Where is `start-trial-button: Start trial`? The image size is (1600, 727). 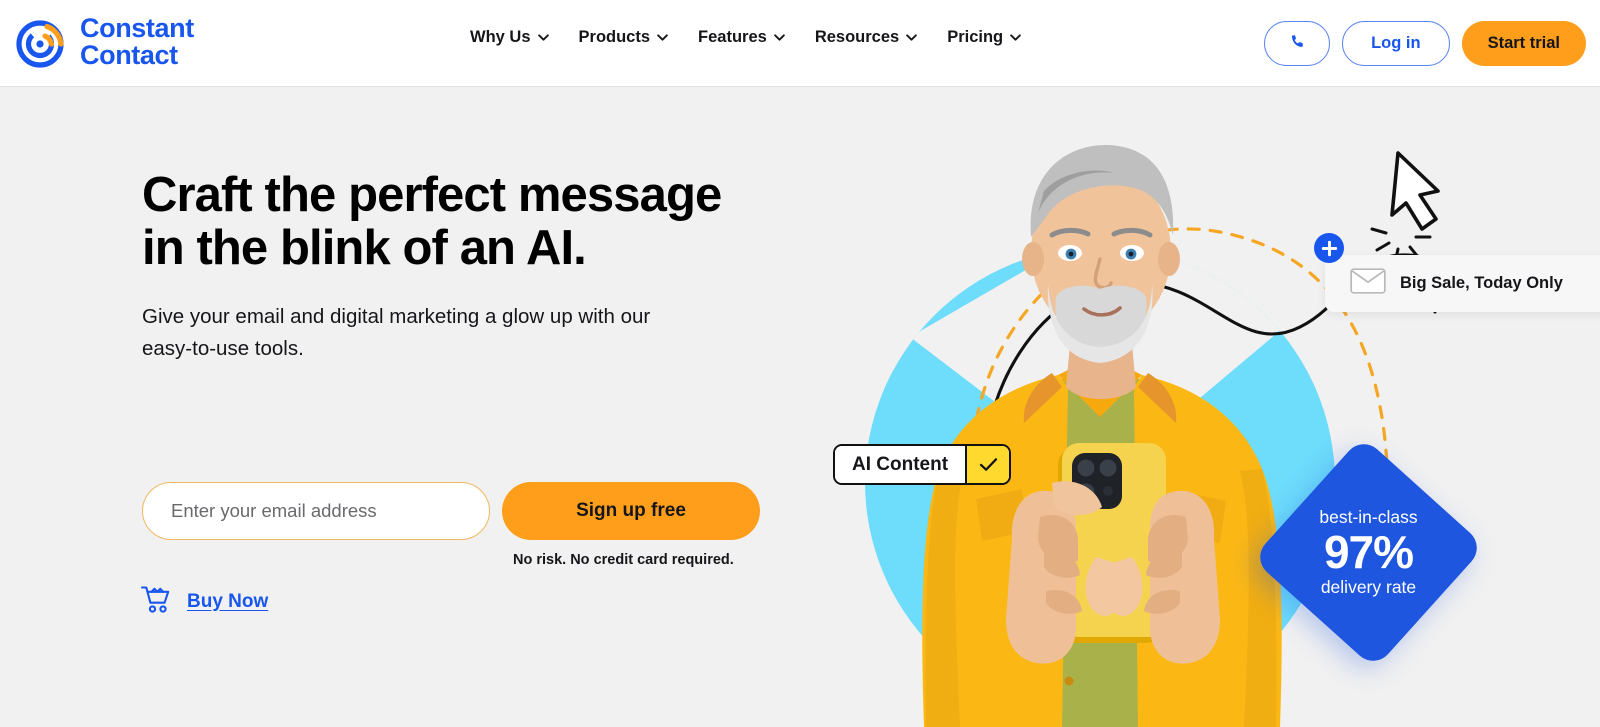
start-trial-button: Start trial is located at coordinates (1523, 43).